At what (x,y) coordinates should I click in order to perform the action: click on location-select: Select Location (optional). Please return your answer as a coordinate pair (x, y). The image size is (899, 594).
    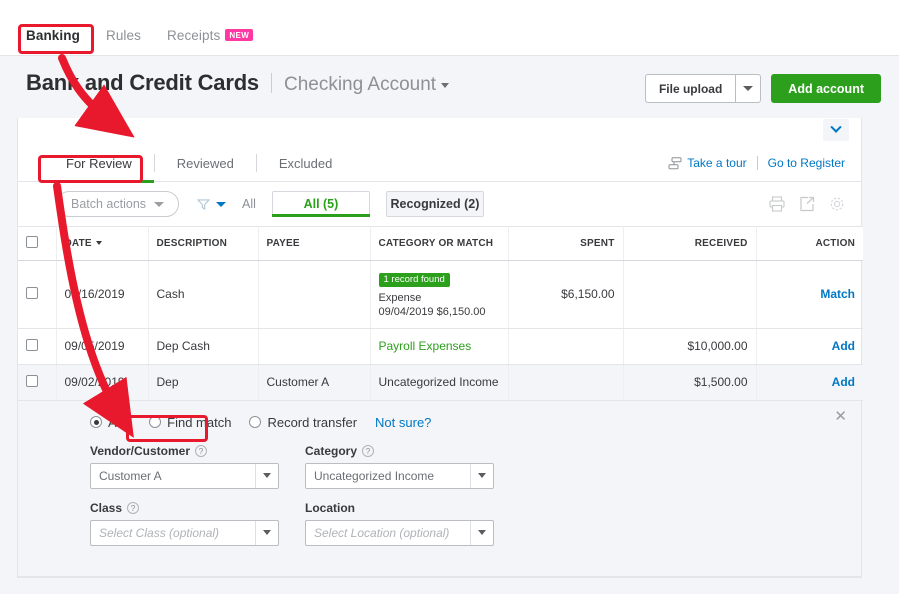
    Looking at the image, I should click on (399, 532).